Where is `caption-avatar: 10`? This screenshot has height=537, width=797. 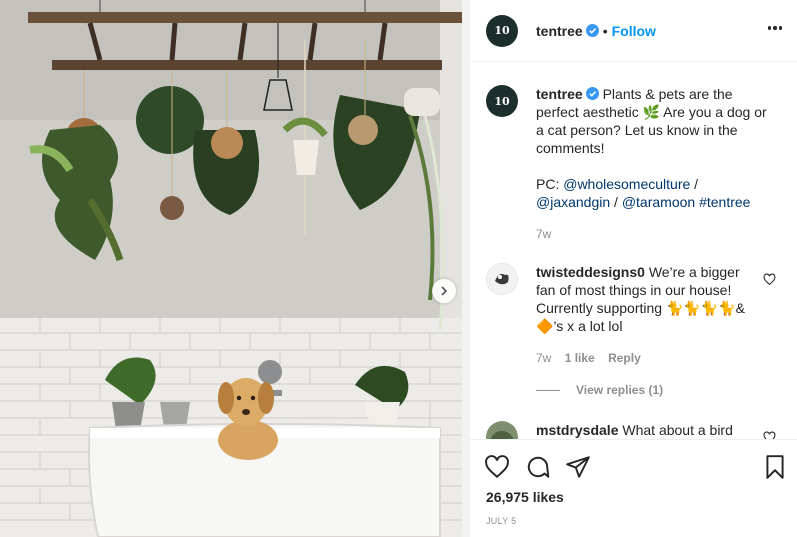 caption-avatar: 10 is located at coordinates (502, 101).